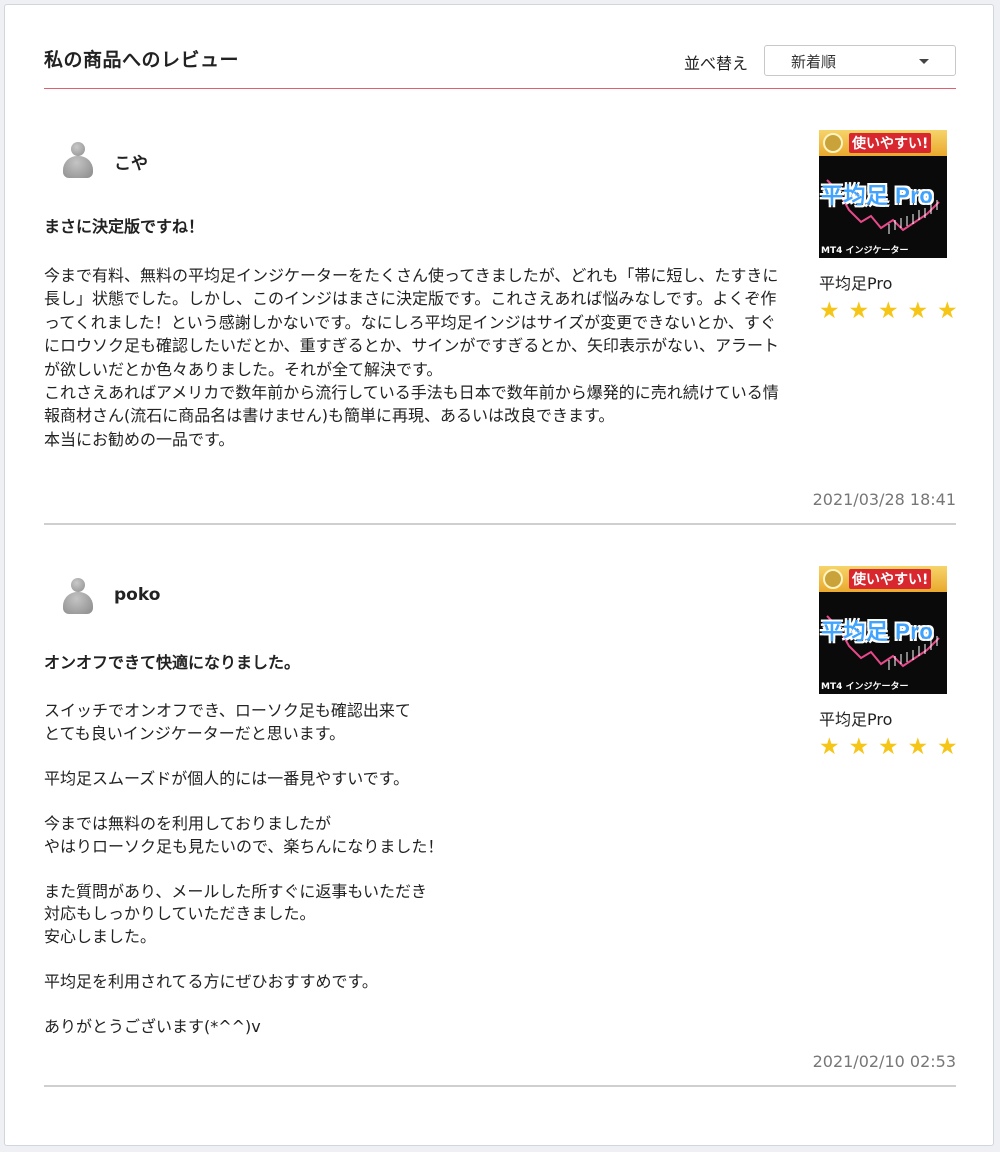  What do you see at coordinates (137, 595) in the screenshot?
I see `username: poko` at bounding box center [137, 595].